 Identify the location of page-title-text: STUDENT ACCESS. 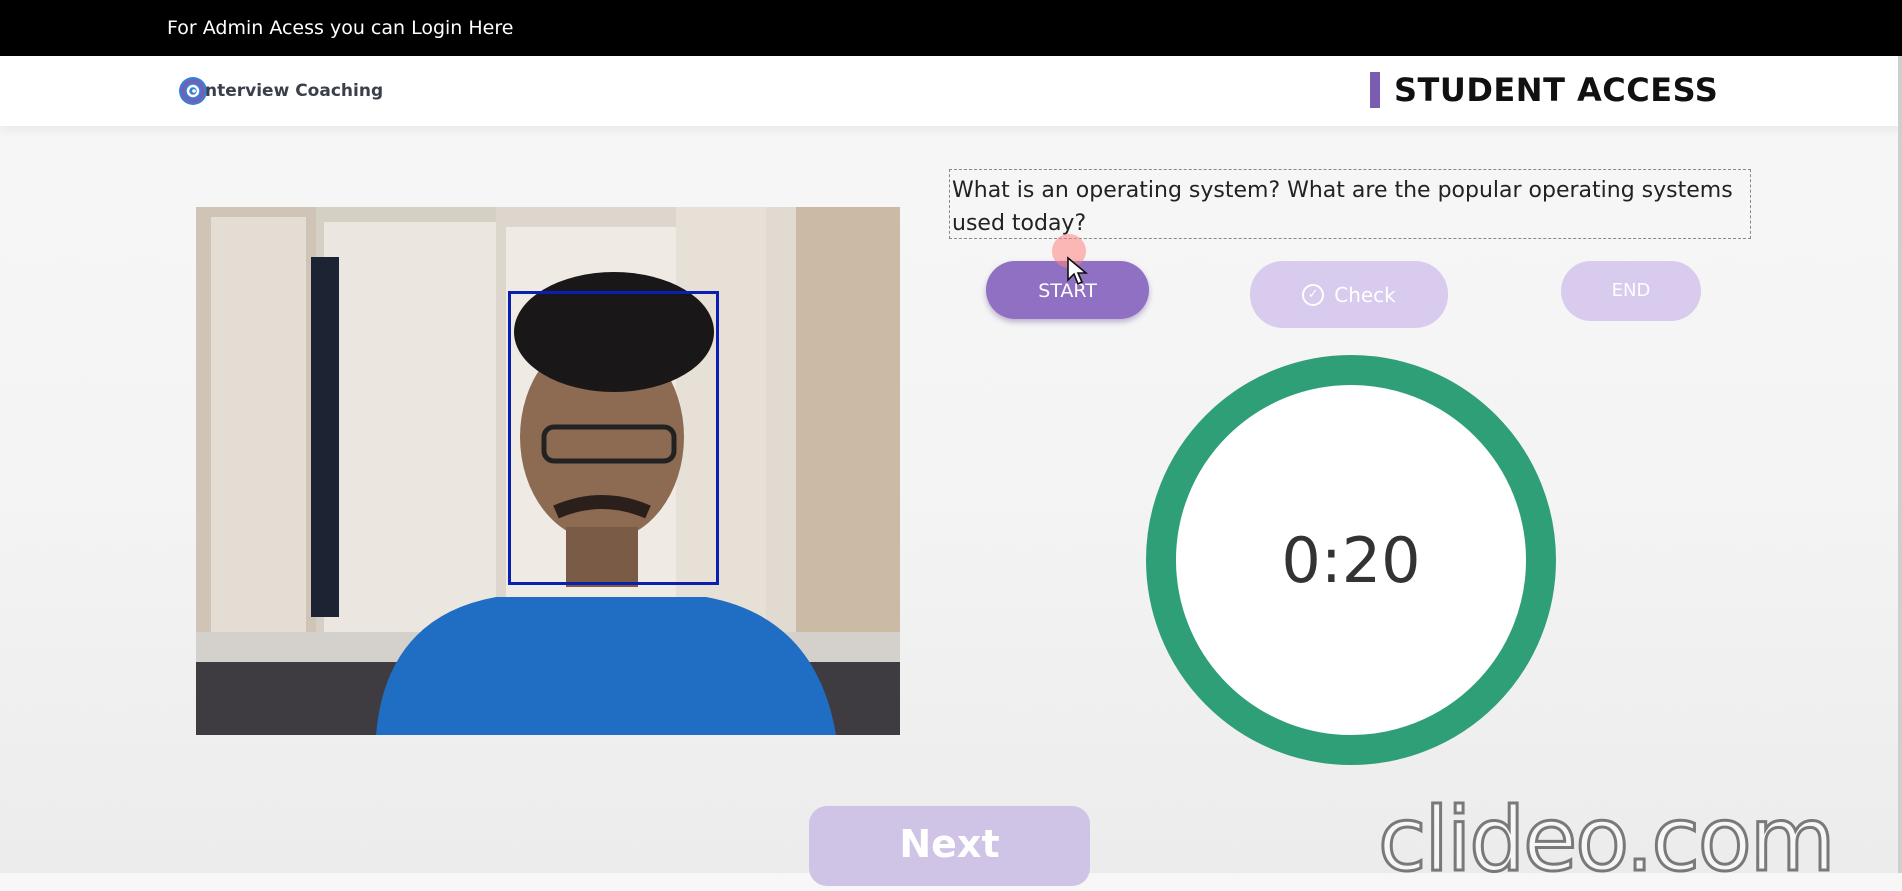
(1556, 90).